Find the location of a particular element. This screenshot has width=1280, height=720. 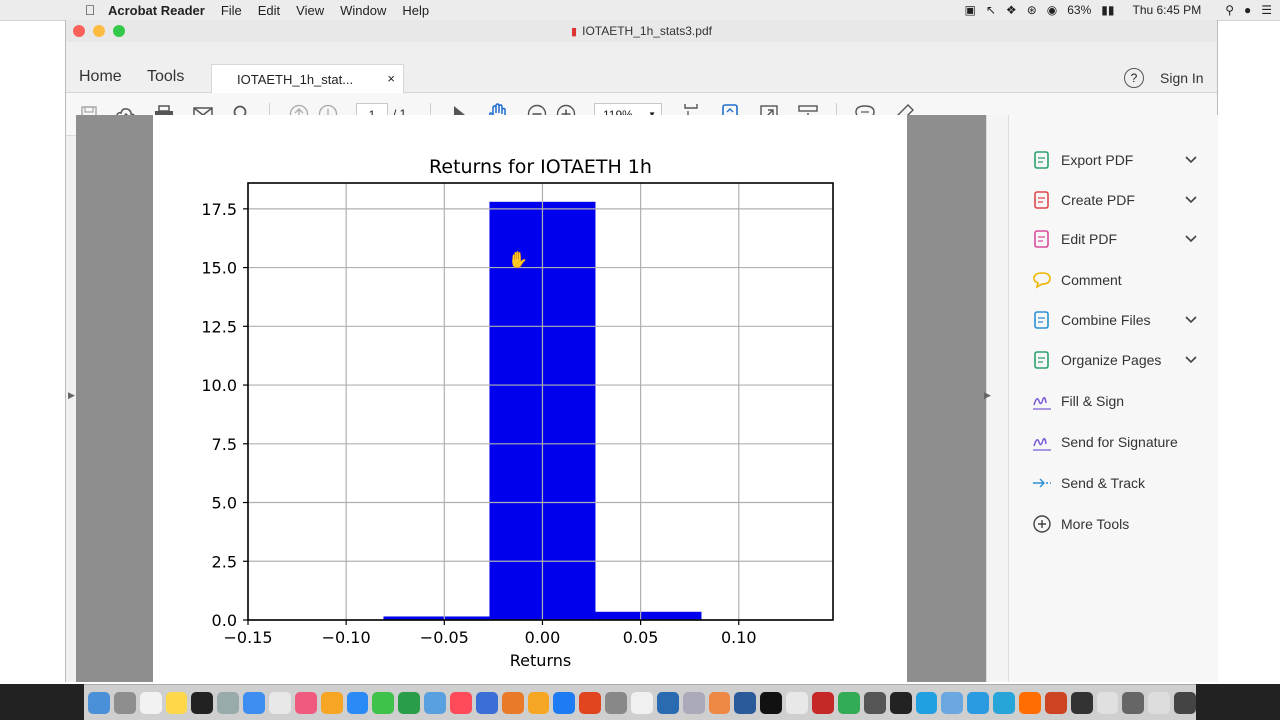

tool-combine-files: Combine Files is located at coordinates (1124, 320).